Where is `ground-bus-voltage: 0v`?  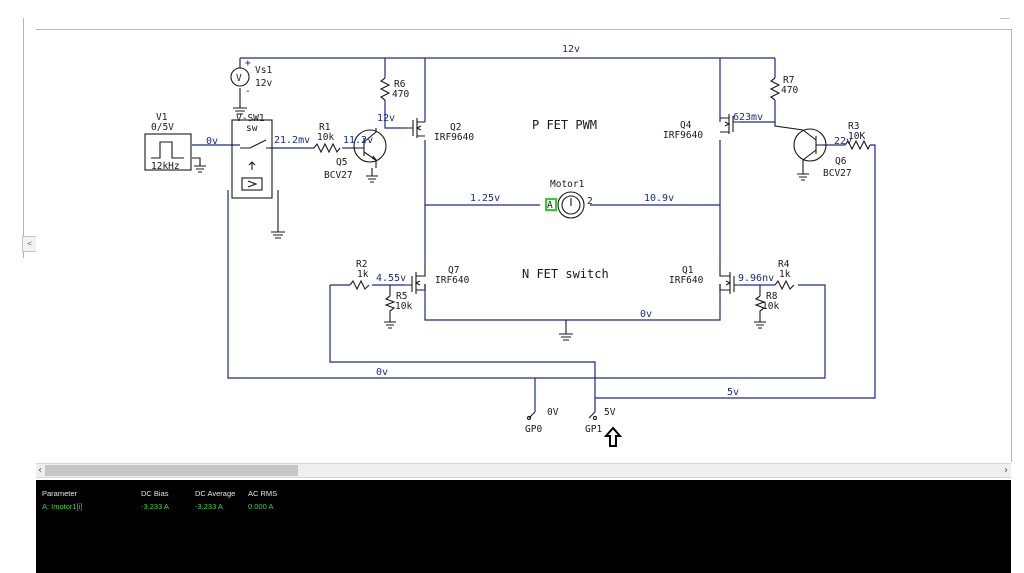
ground-bus-voltage: 0v is located at coordinates (646, 314).